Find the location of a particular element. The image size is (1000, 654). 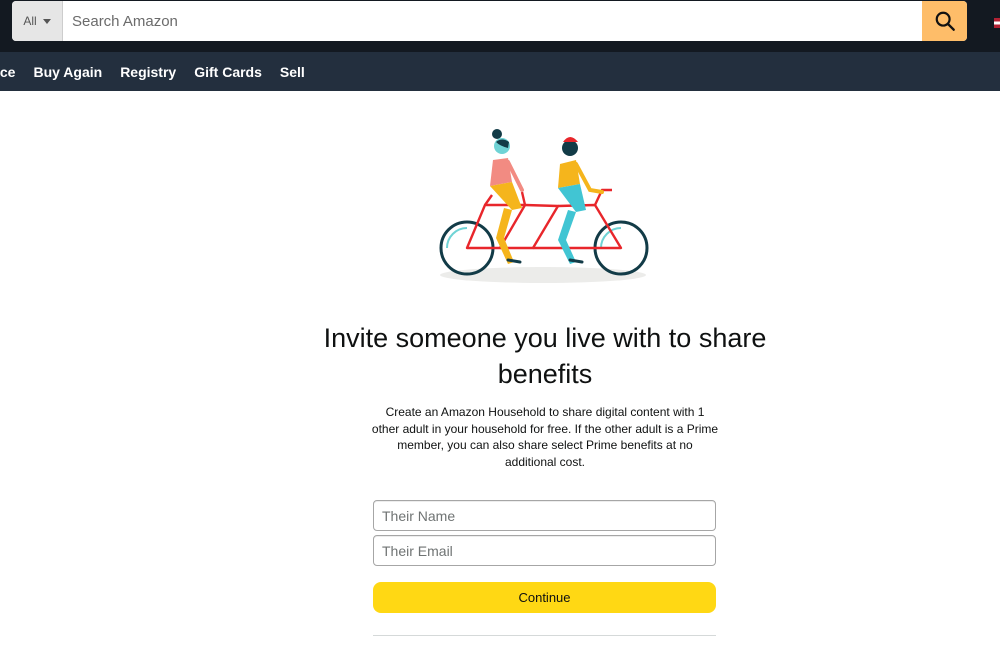

name-field is located at coordinates (544, 515).